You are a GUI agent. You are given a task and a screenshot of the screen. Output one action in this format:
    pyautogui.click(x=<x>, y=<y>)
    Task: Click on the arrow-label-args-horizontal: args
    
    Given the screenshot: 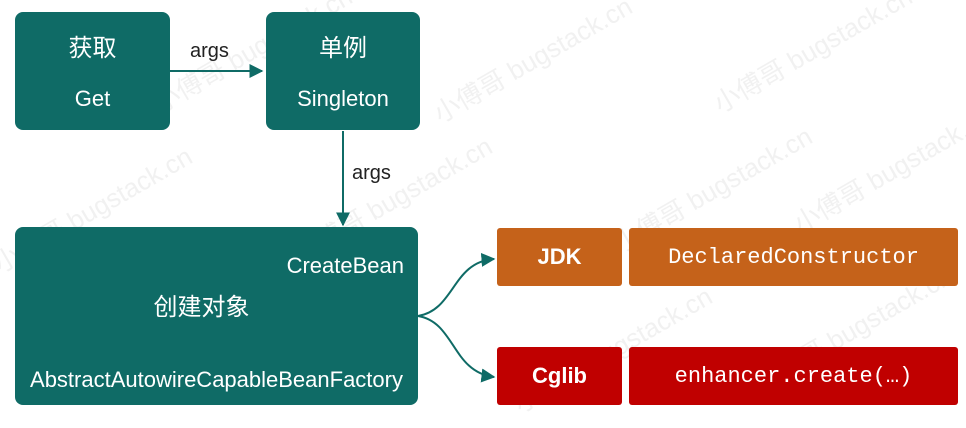 What is the action you would take?
    pyautogui.click(x=209, y=51)
    